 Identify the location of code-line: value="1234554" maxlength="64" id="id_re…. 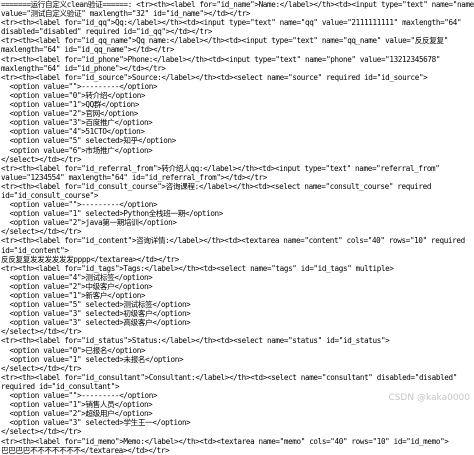
(134, 177).